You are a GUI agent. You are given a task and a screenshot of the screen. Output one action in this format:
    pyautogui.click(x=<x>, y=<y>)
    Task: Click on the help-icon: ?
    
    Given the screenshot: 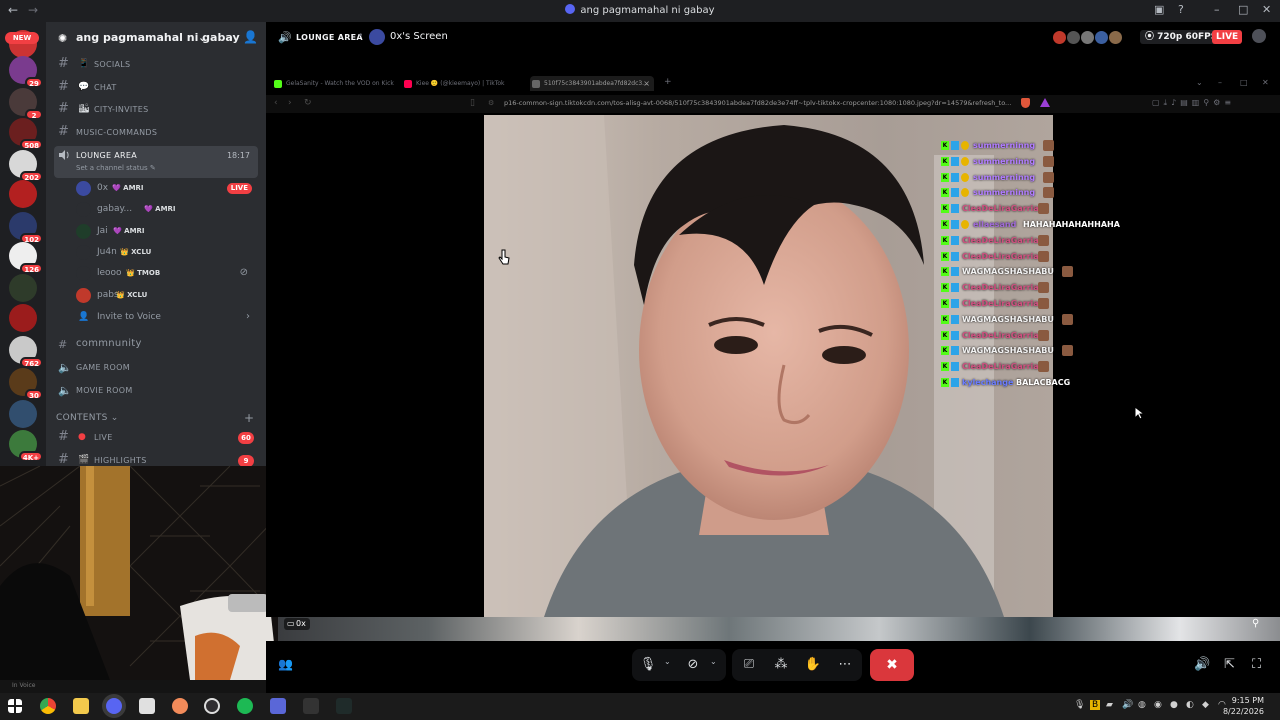 What is the action you would take?
    pyautogui.click(x=1181, y=9)
    